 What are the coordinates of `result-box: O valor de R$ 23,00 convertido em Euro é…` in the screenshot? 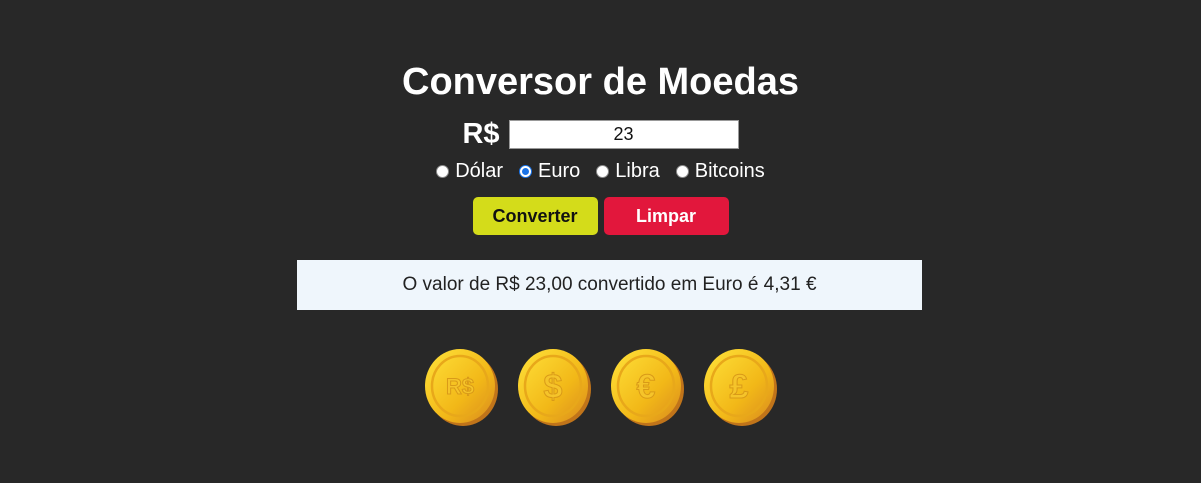 It's located at (609, 285).